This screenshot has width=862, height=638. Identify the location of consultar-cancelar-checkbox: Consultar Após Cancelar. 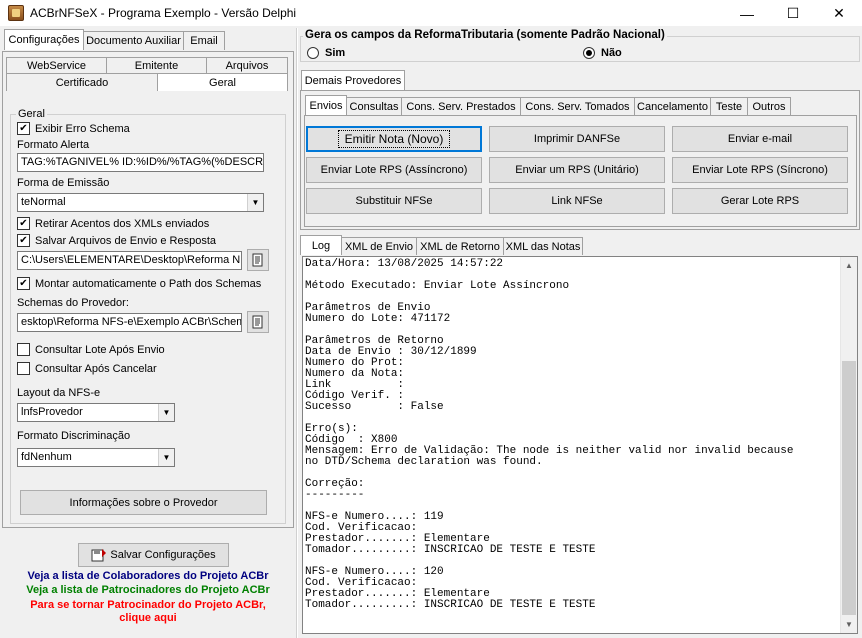
(87, 368).